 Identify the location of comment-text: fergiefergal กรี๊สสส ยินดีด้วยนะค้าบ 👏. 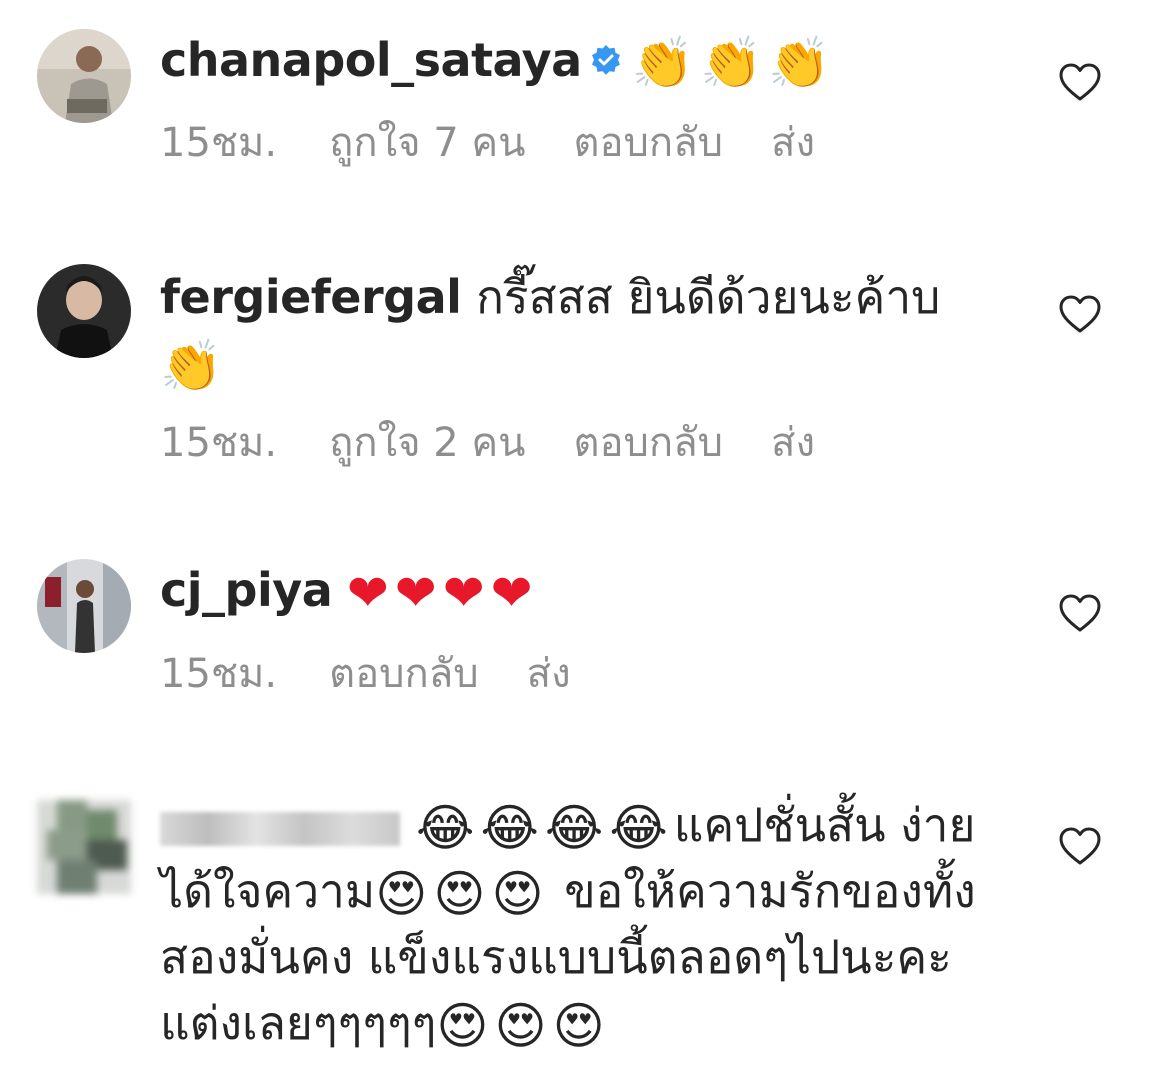
(590, 330).